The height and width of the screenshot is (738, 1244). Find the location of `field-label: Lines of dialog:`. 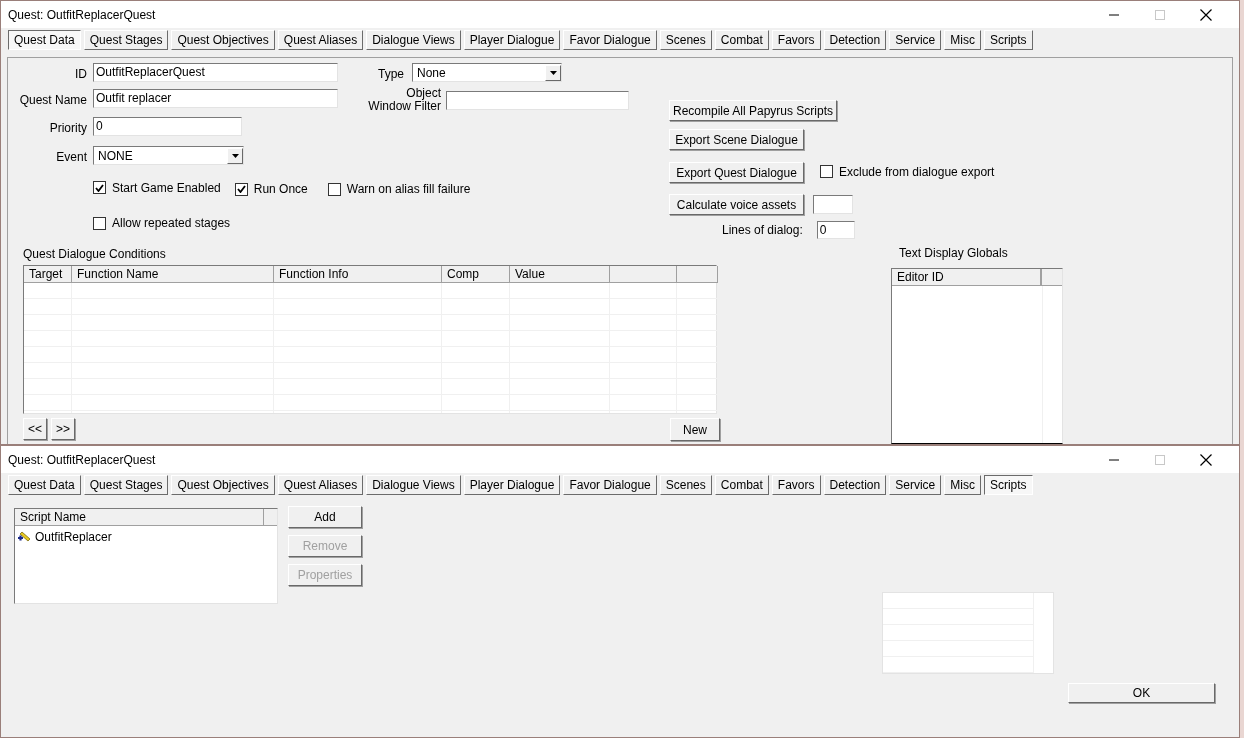

field-label: Lines of dialog: is located at coordinates (762, 230).